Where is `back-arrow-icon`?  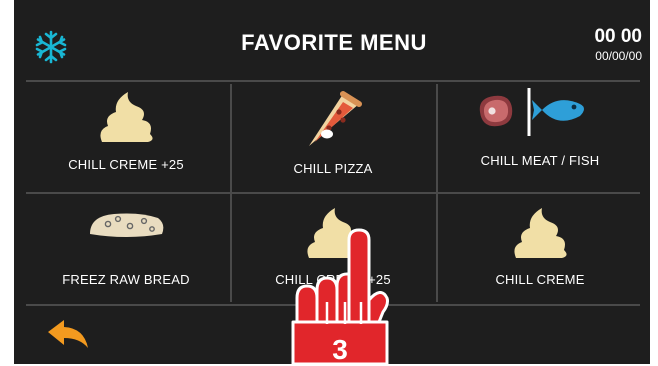 back-arrow-icon is located at coordinates (68, 334).